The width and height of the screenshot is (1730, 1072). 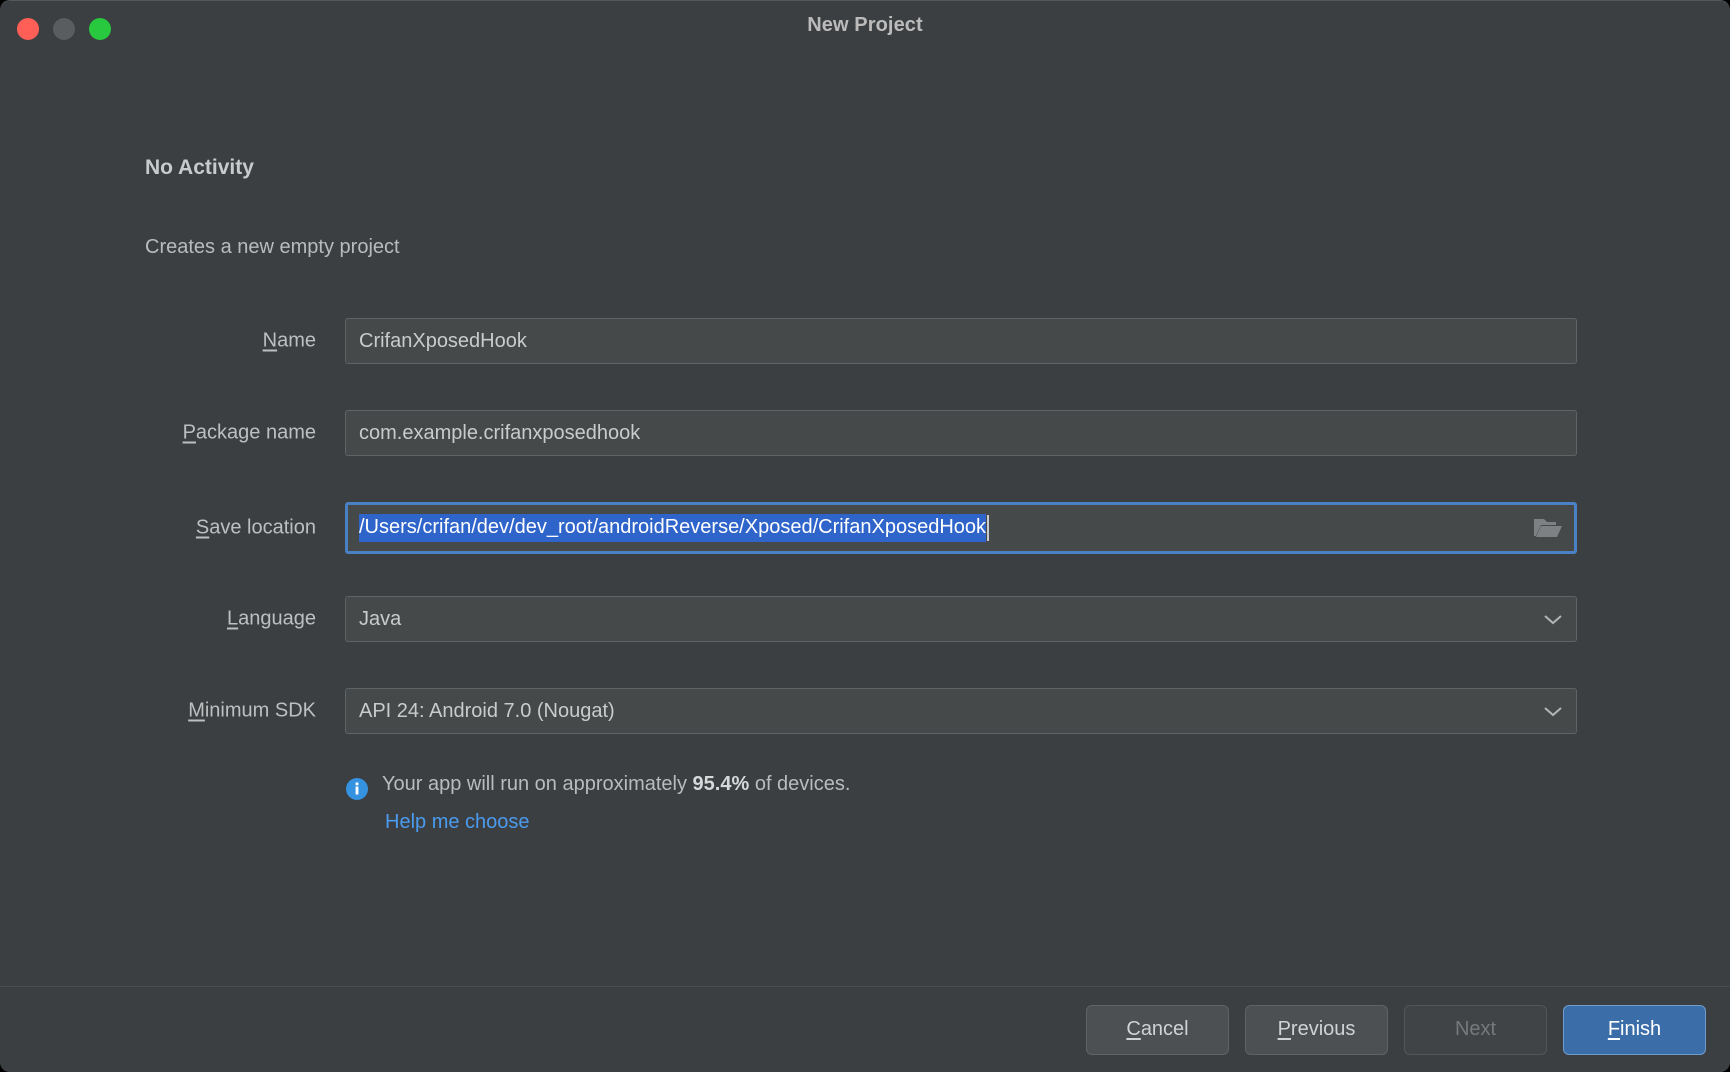 I want to click on coverage-percent: 95.4%, so click(x=721, y=784).